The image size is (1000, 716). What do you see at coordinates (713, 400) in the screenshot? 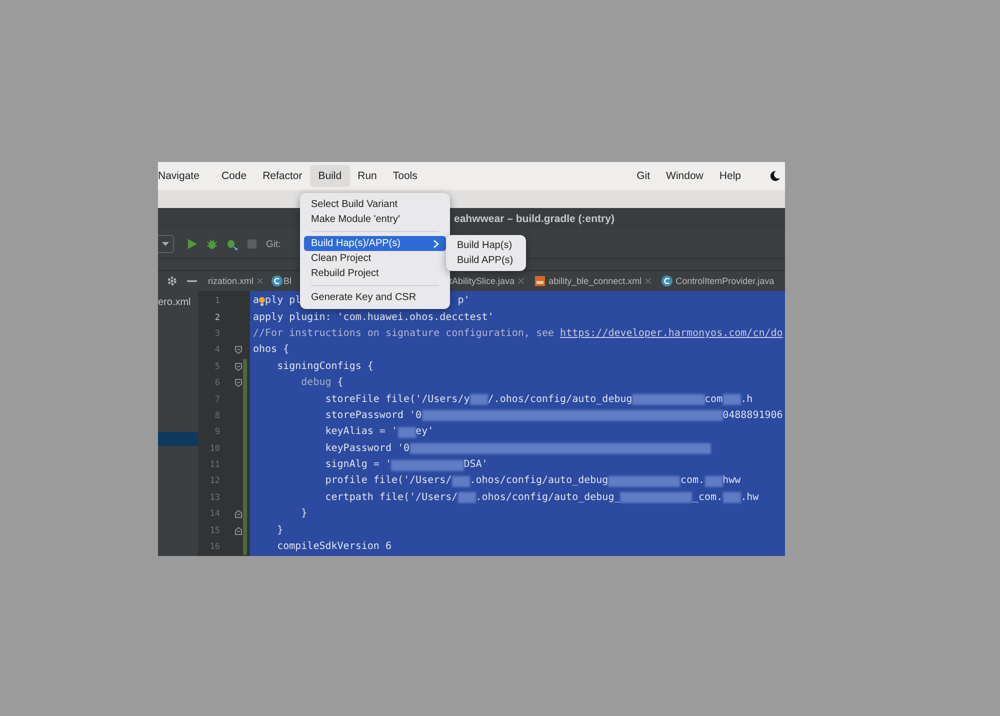
I see `code-text: com` at bounding box center [713, 400].